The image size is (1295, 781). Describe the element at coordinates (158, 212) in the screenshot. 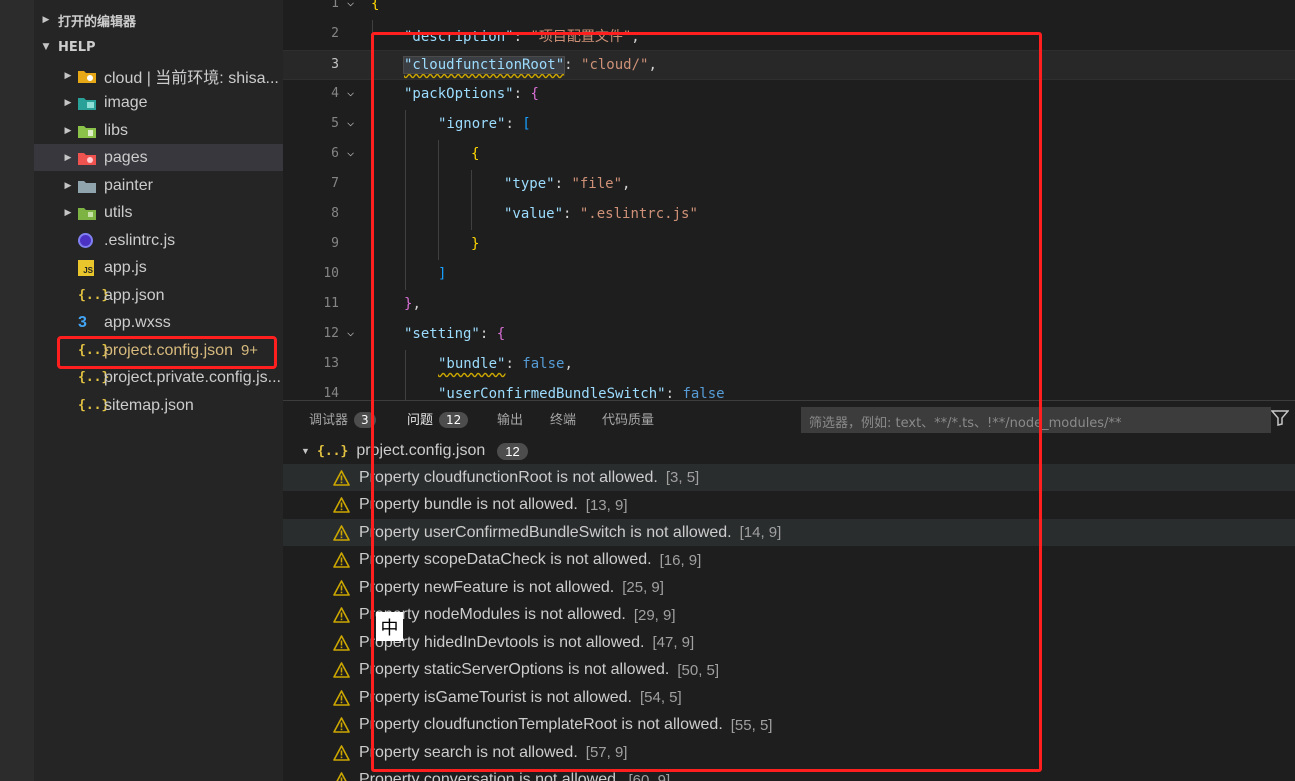

I see `tree-item-utils: ▶ utils` at that location.